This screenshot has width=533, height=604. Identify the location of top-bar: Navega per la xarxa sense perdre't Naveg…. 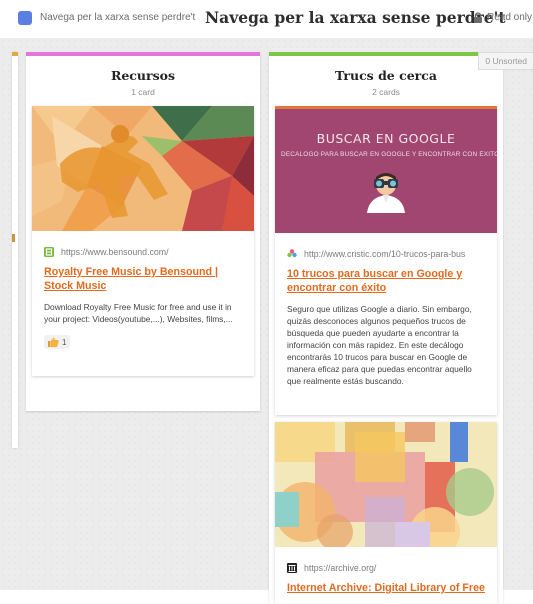
(266, 19).